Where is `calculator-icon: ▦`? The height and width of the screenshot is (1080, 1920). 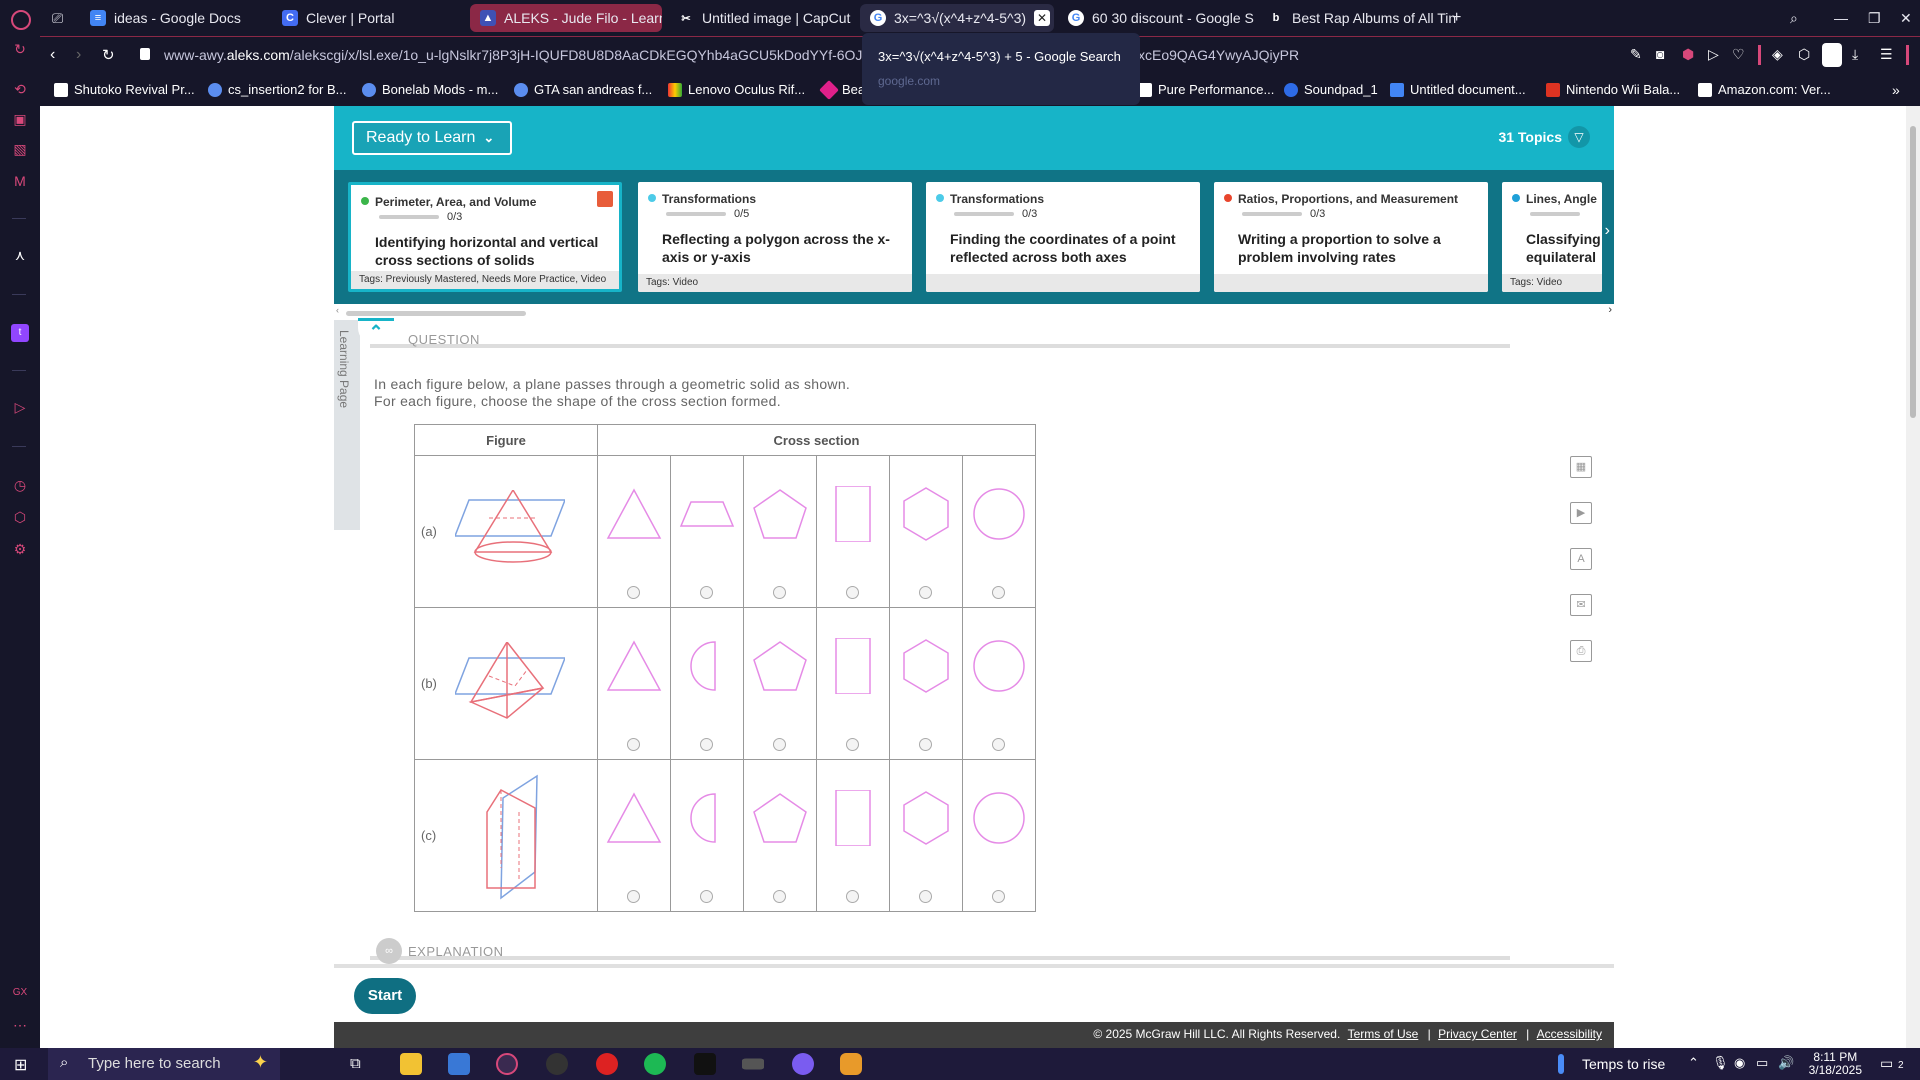 calculator-icon: ▦ is located at coordinates (1581, 467).